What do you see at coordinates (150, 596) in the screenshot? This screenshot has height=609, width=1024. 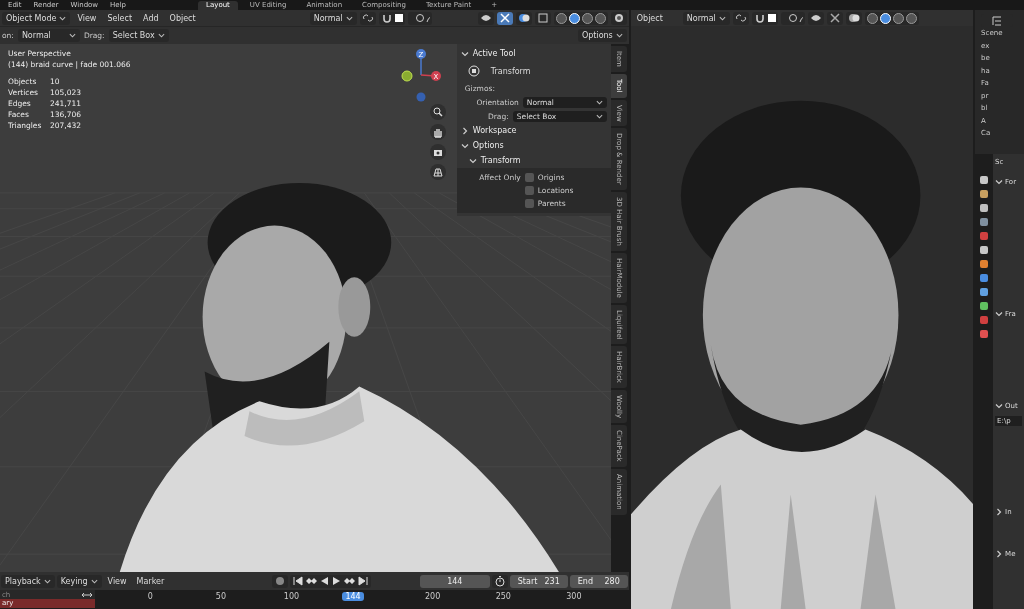 I see `frame-tick: 0` at bounding box center [150, 596].